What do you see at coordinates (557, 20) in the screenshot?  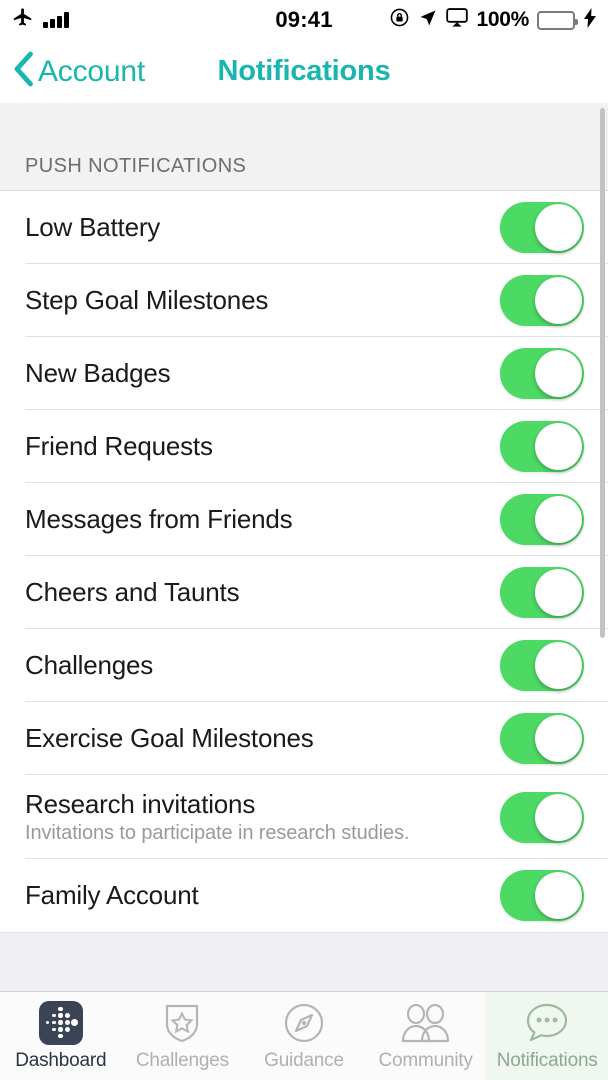 I see `battery-icon` at bounding box center [557, 20].